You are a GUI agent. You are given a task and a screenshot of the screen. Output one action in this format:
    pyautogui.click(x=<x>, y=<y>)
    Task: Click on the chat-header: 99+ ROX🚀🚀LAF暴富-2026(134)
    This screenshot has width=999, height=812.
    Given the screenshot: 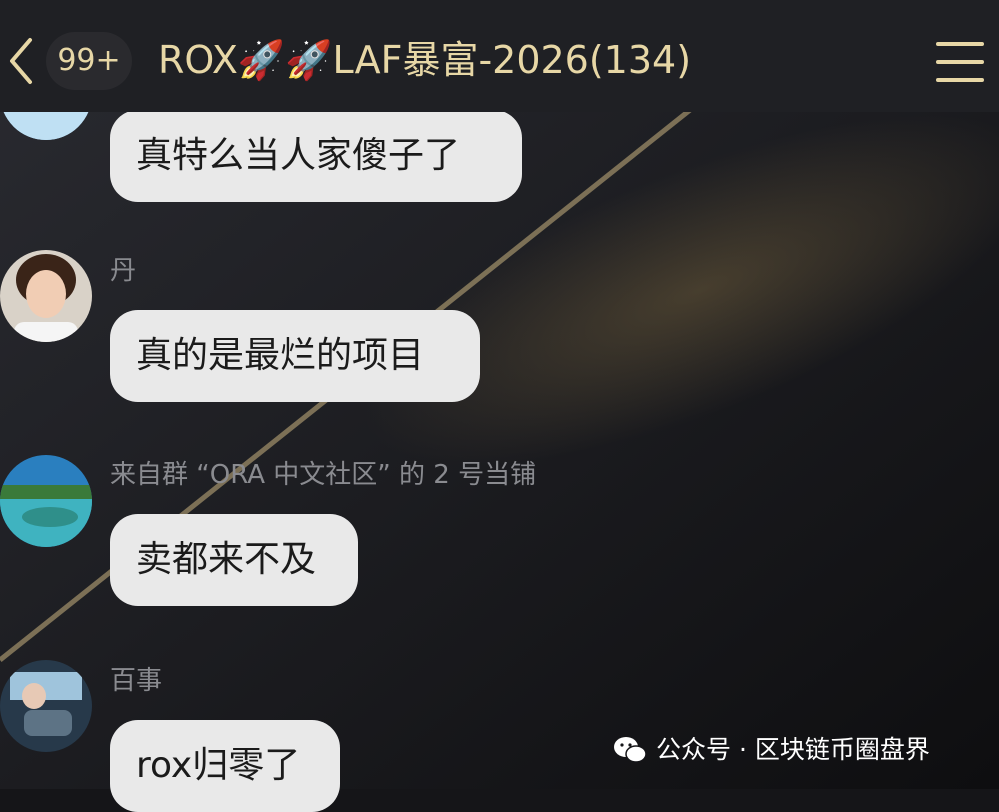 What is the action you would take?
    pyautogui.click(x=499, y=56)
    